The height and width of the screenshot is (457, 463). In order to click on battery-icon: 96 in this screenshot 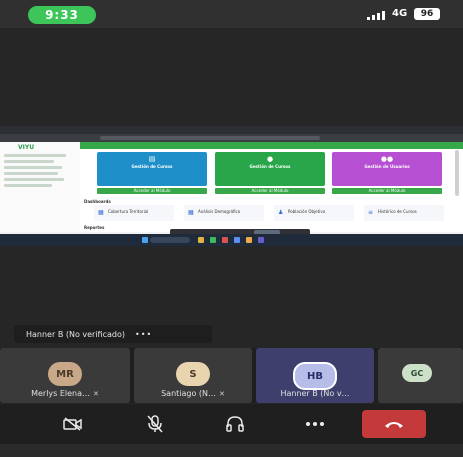, I will do `click(427, 14)`.